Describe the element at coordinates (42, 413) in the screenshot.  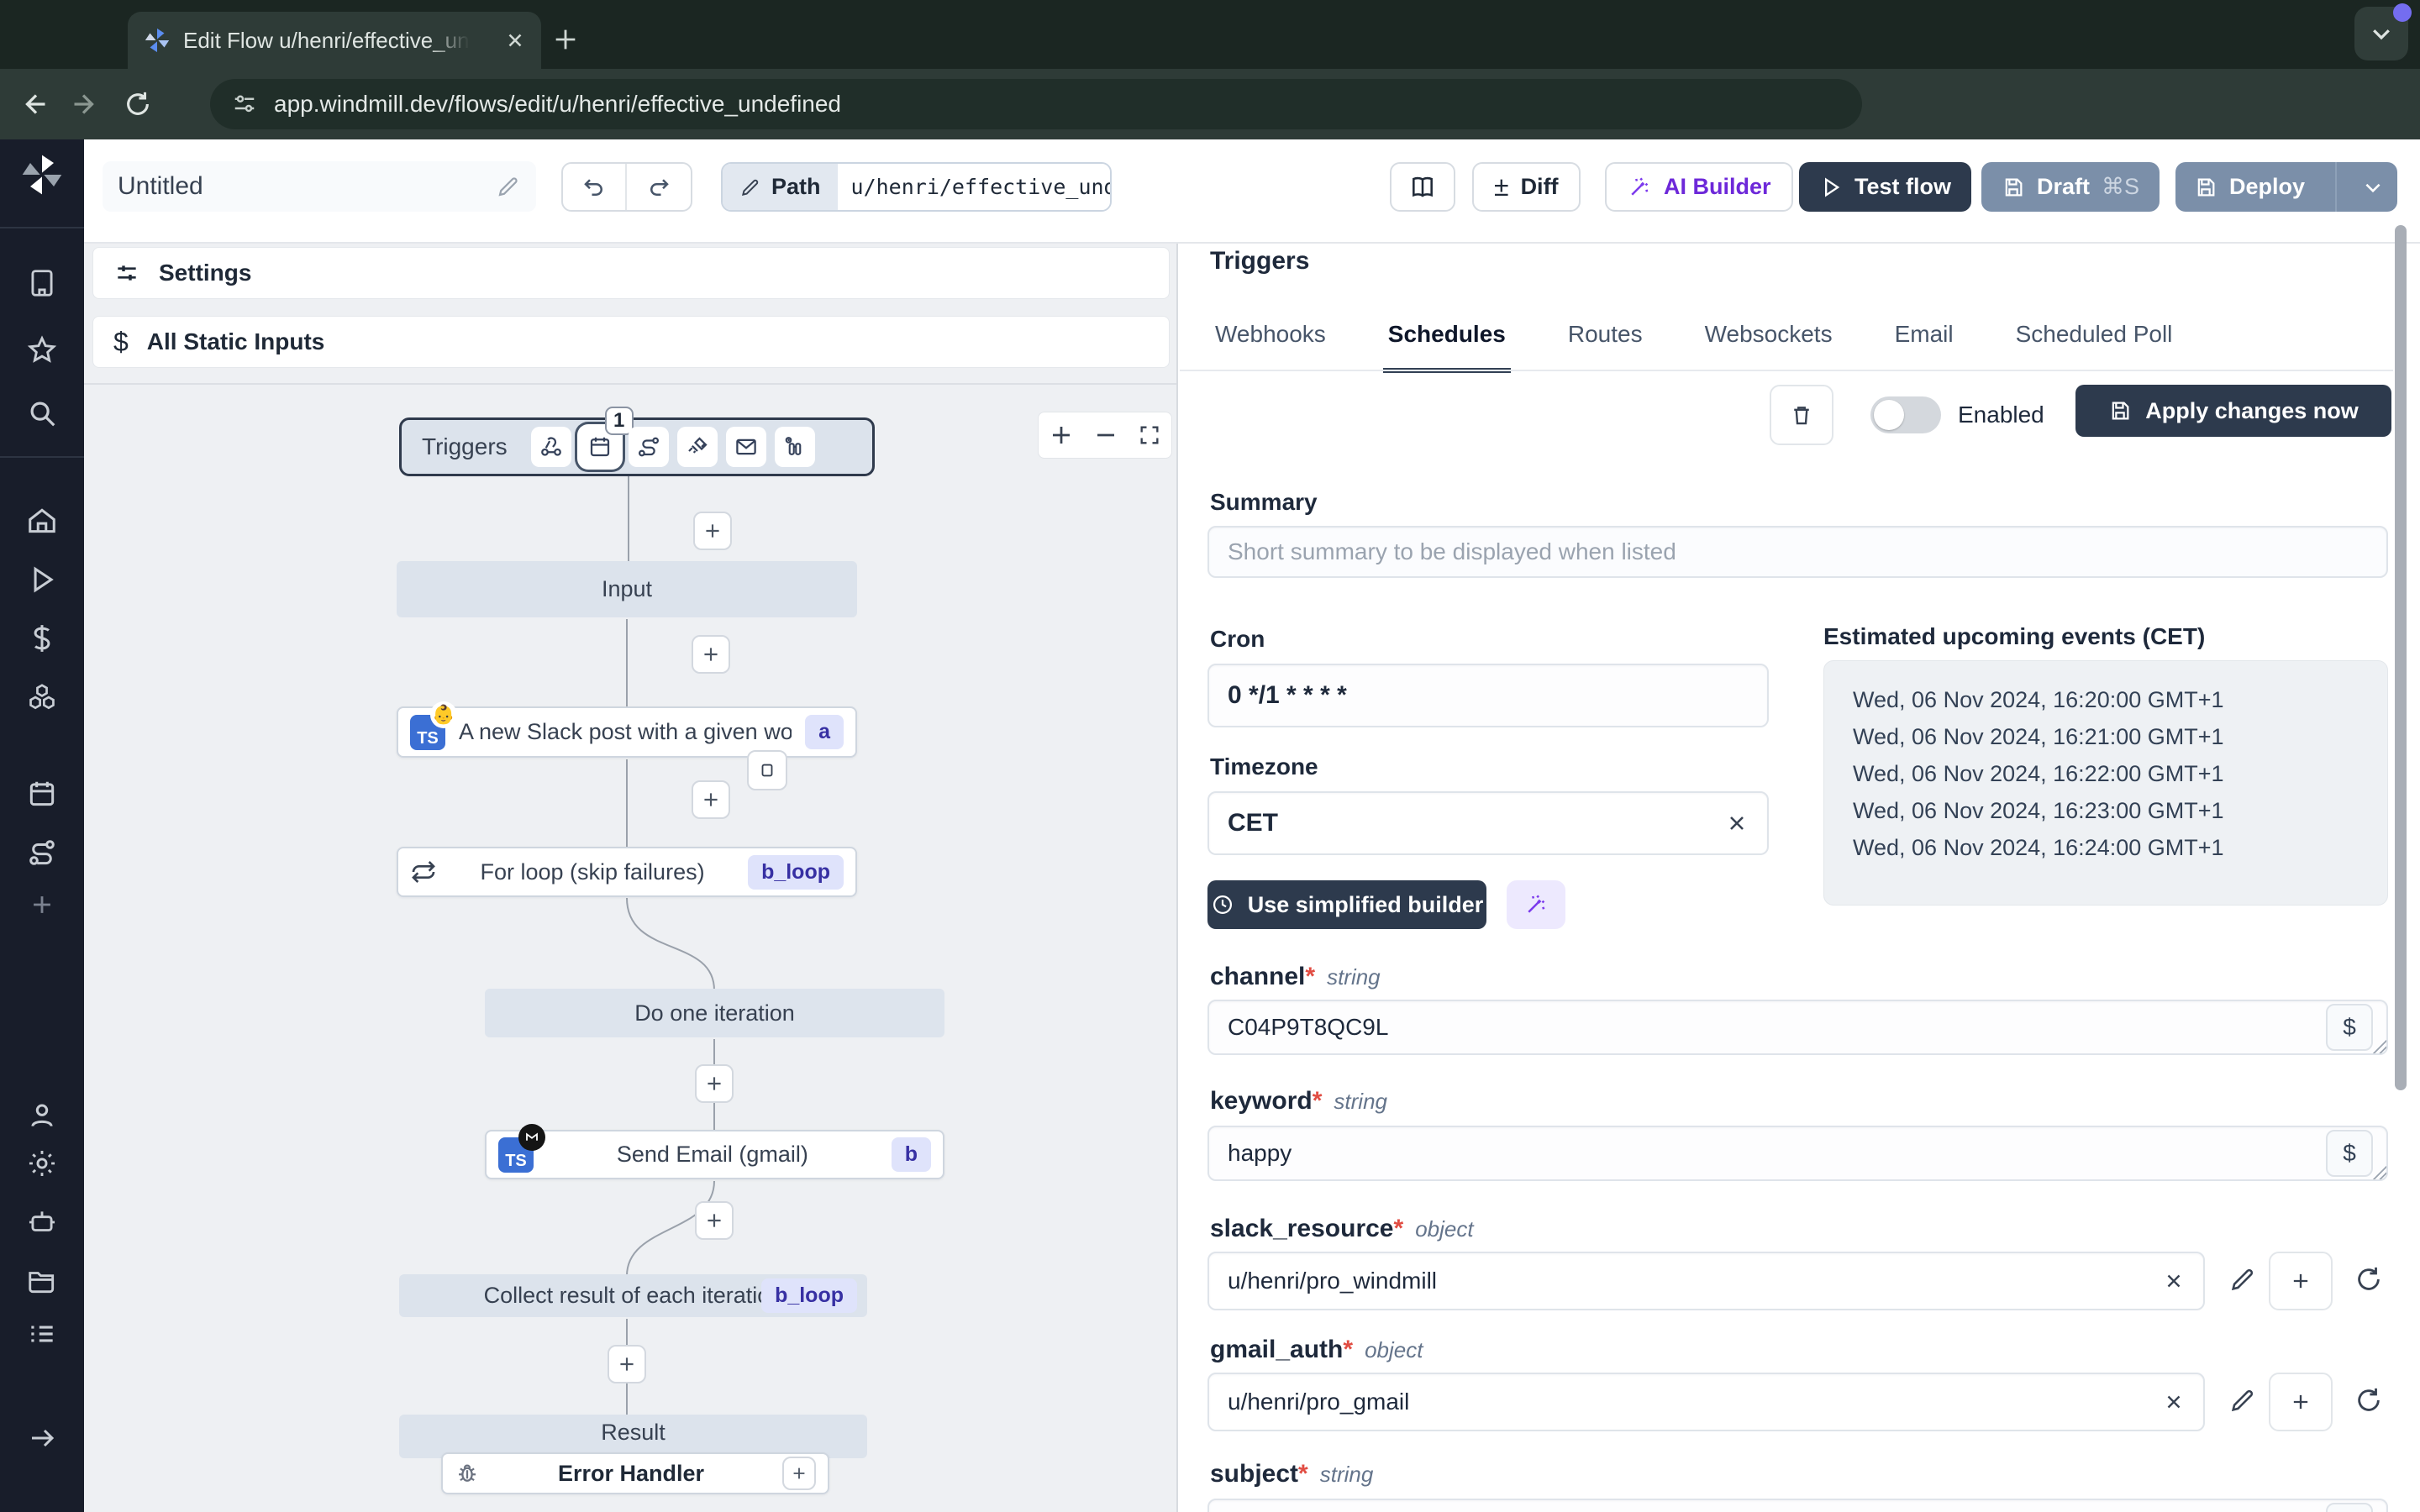
I see `search-icon` at that location.